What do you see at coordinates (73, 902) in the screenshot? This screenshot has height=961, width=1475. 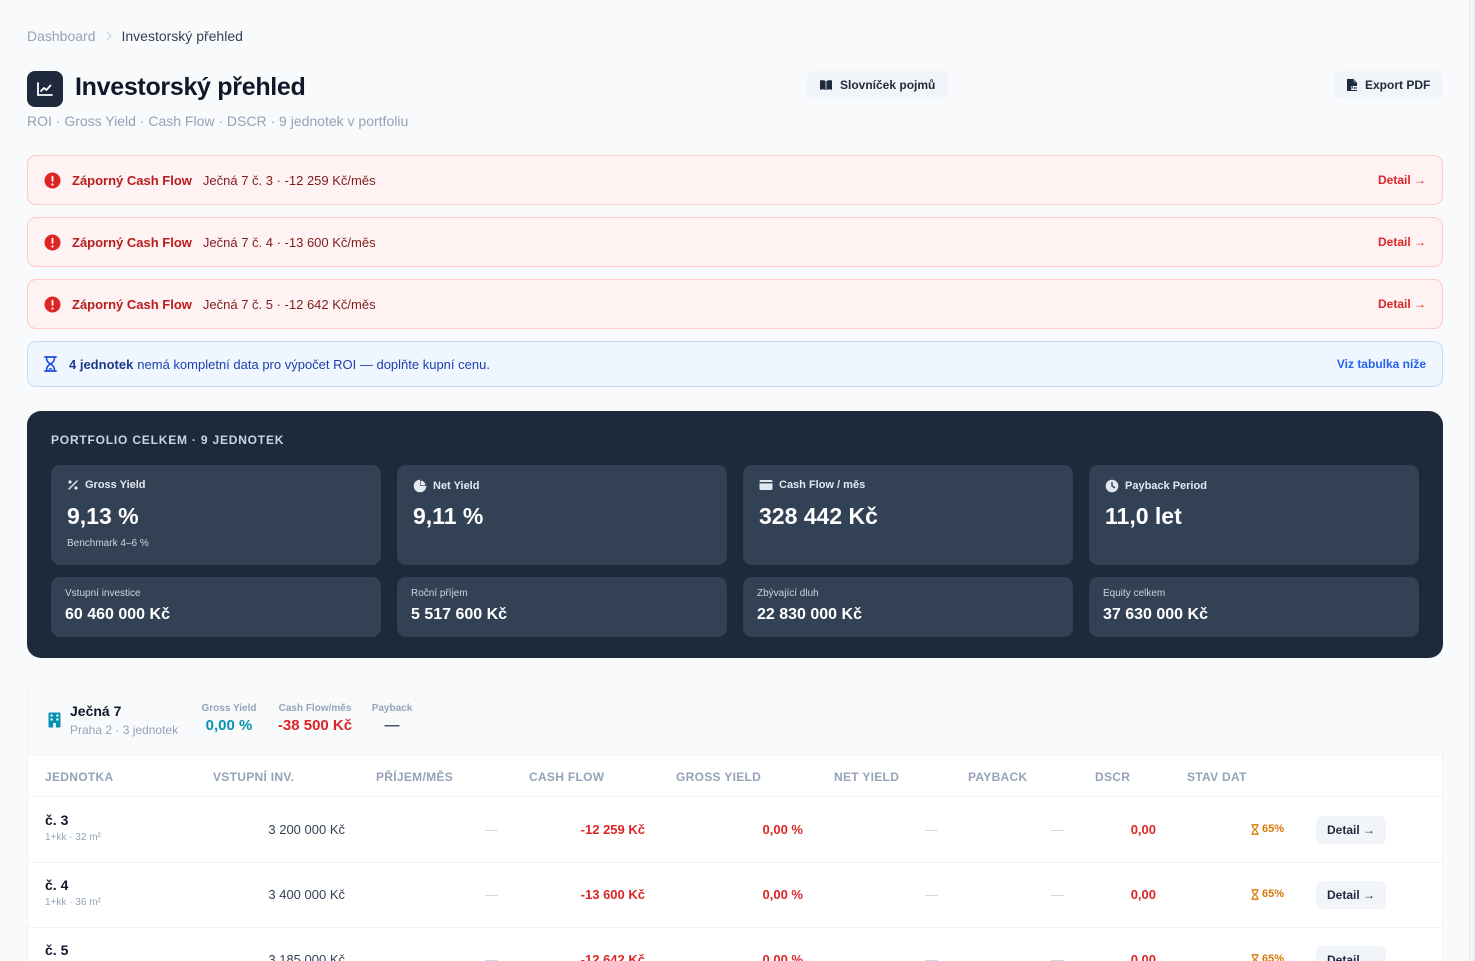 I see `unit-meta: 1+kk · 36 m²` at bounding box center [73, 902].